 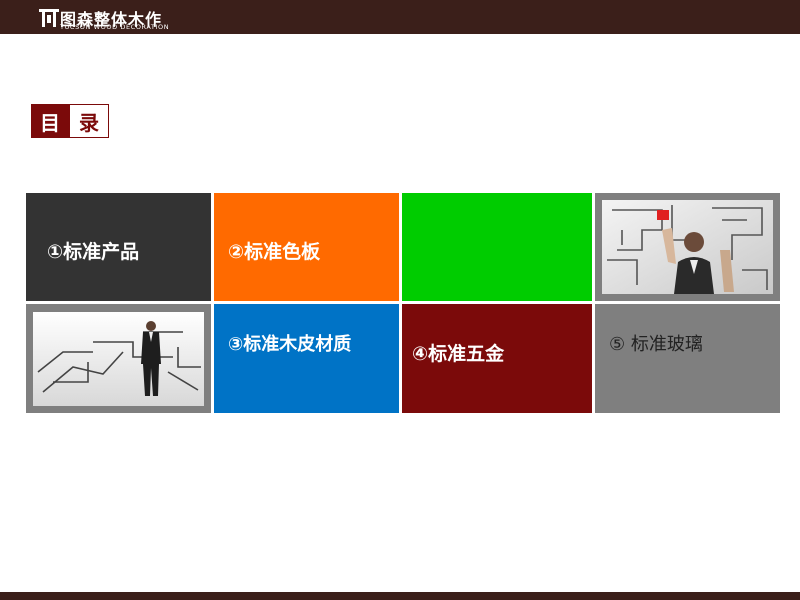 I want to click on tile-label: ②标准色板, so click(x=274, y=252).